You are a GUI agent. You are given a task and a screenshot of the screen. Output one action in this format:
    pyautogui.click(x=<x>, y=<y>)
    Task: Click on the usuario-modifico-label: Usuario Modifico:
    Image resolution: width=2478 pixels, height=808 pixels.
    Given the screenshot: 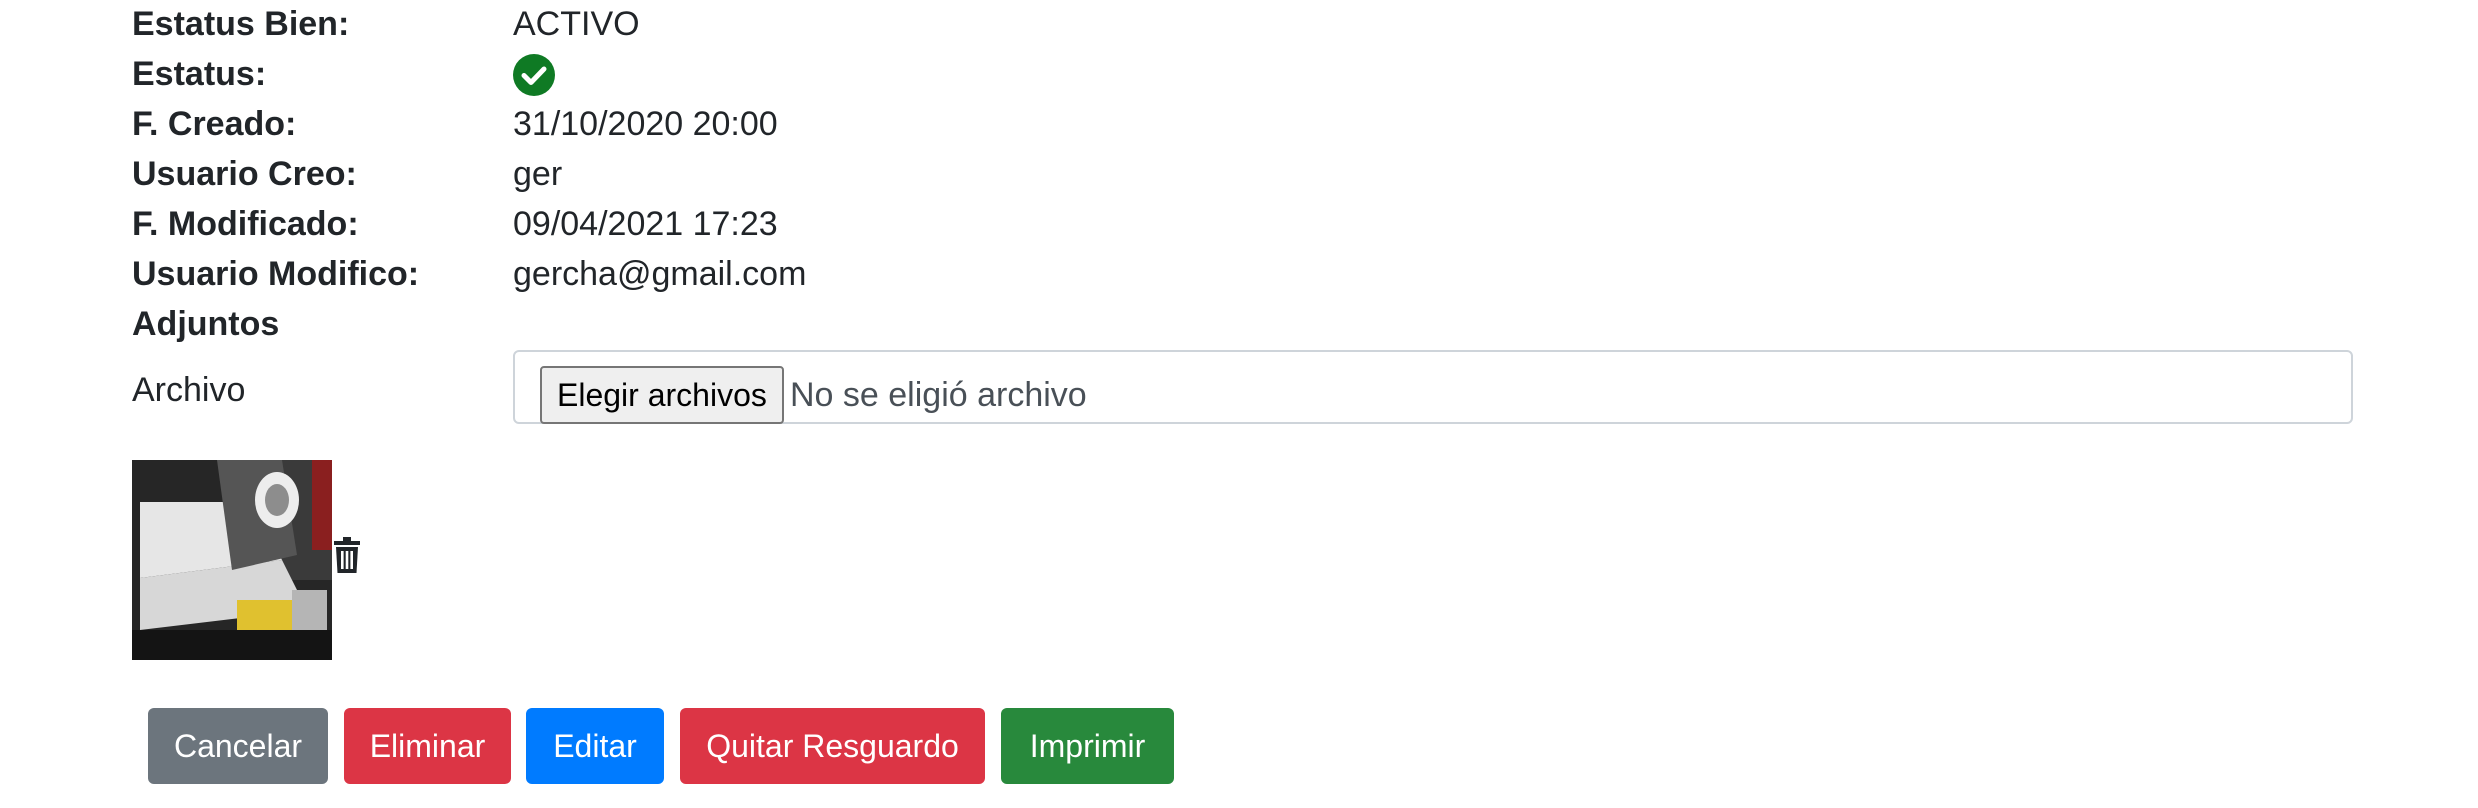 What is the action you would take?
    pyautogui.click(x=276, y=274)
    